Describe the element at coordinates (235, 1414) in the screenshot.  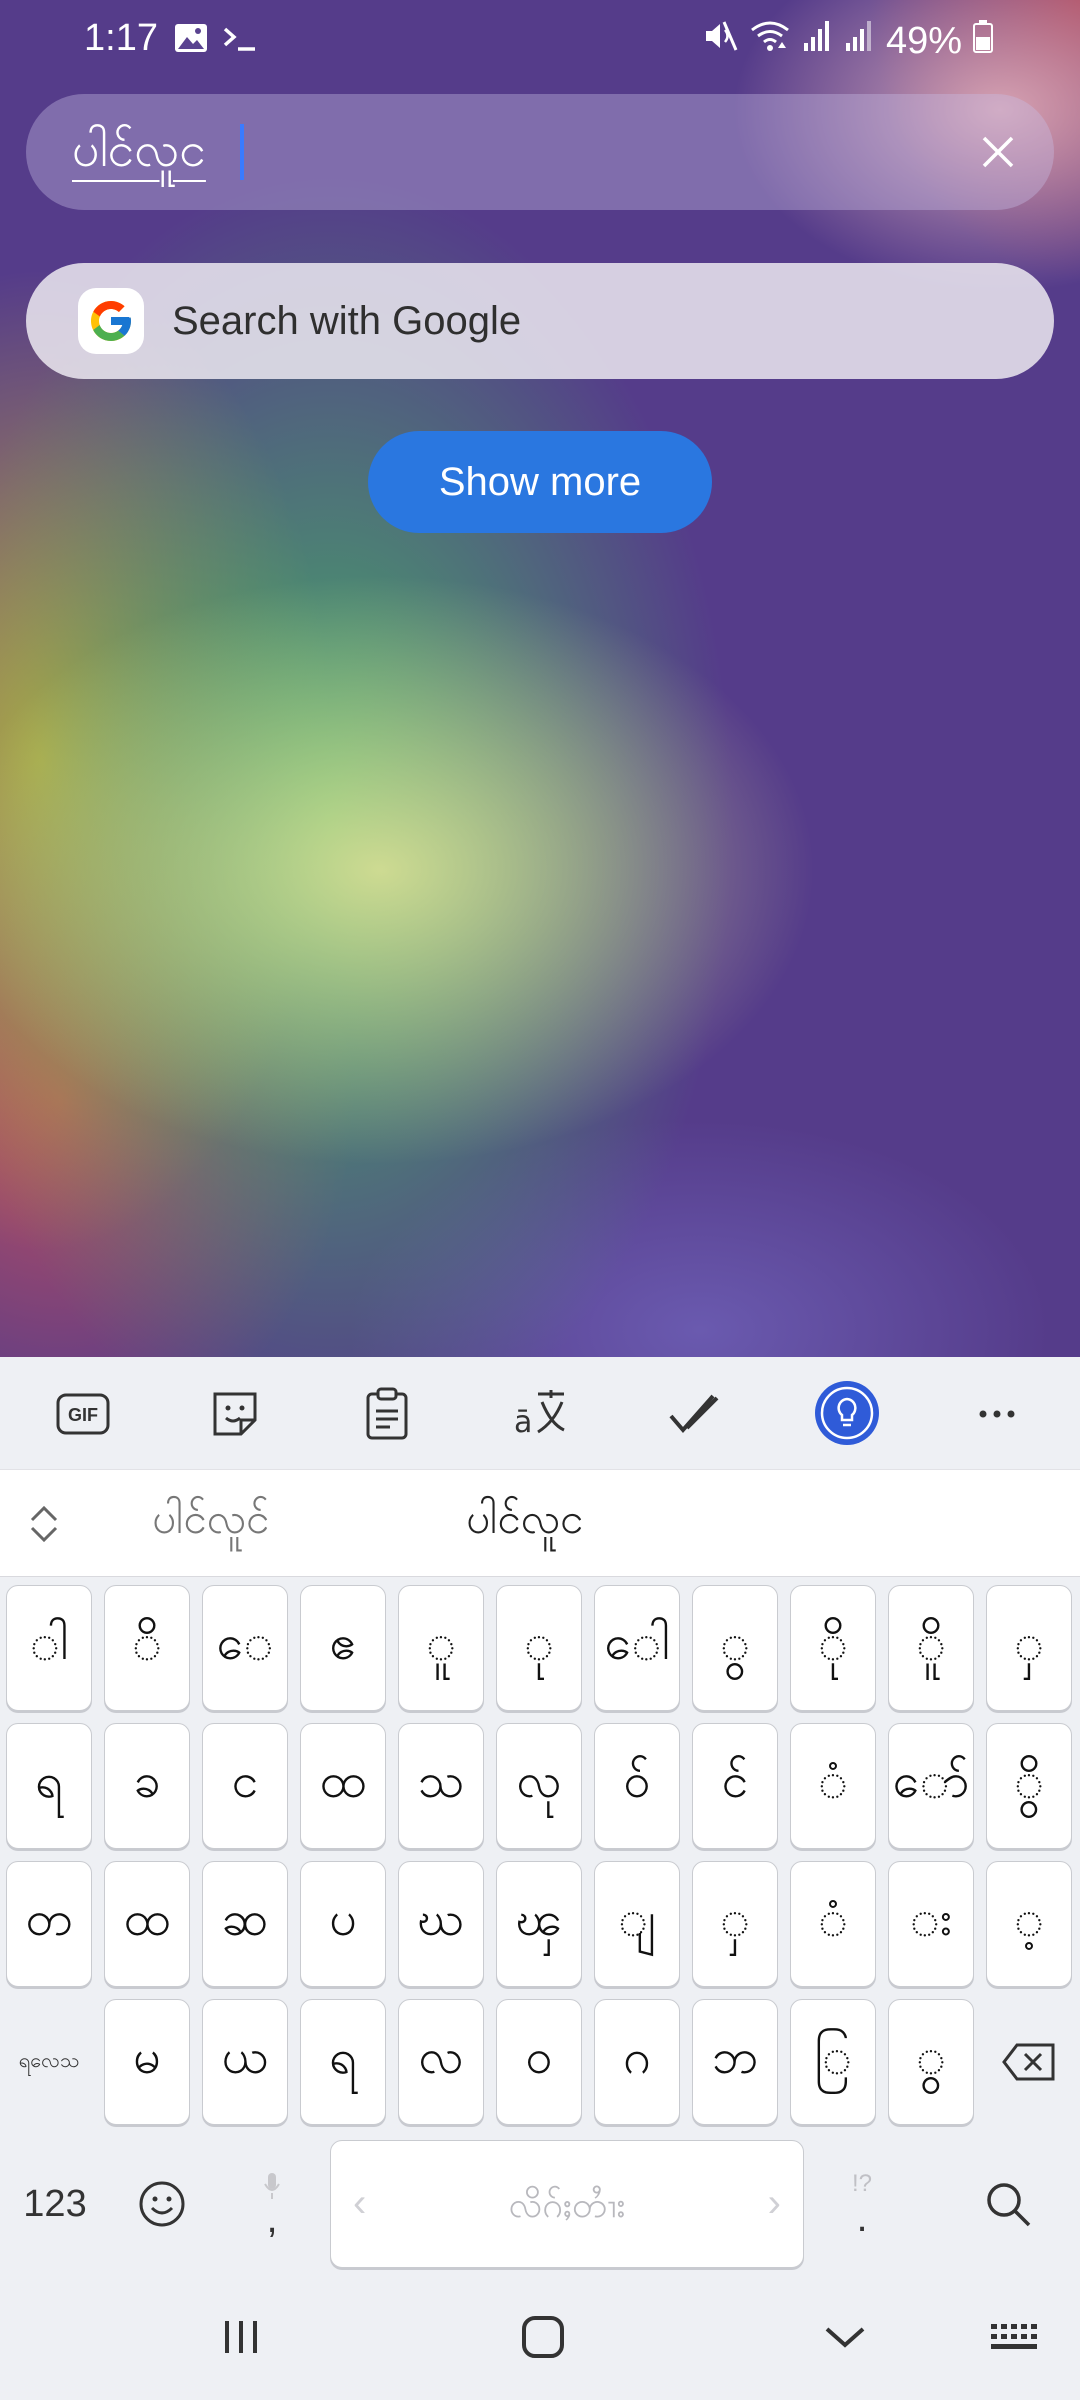
I see `sticker-icon` at that location.